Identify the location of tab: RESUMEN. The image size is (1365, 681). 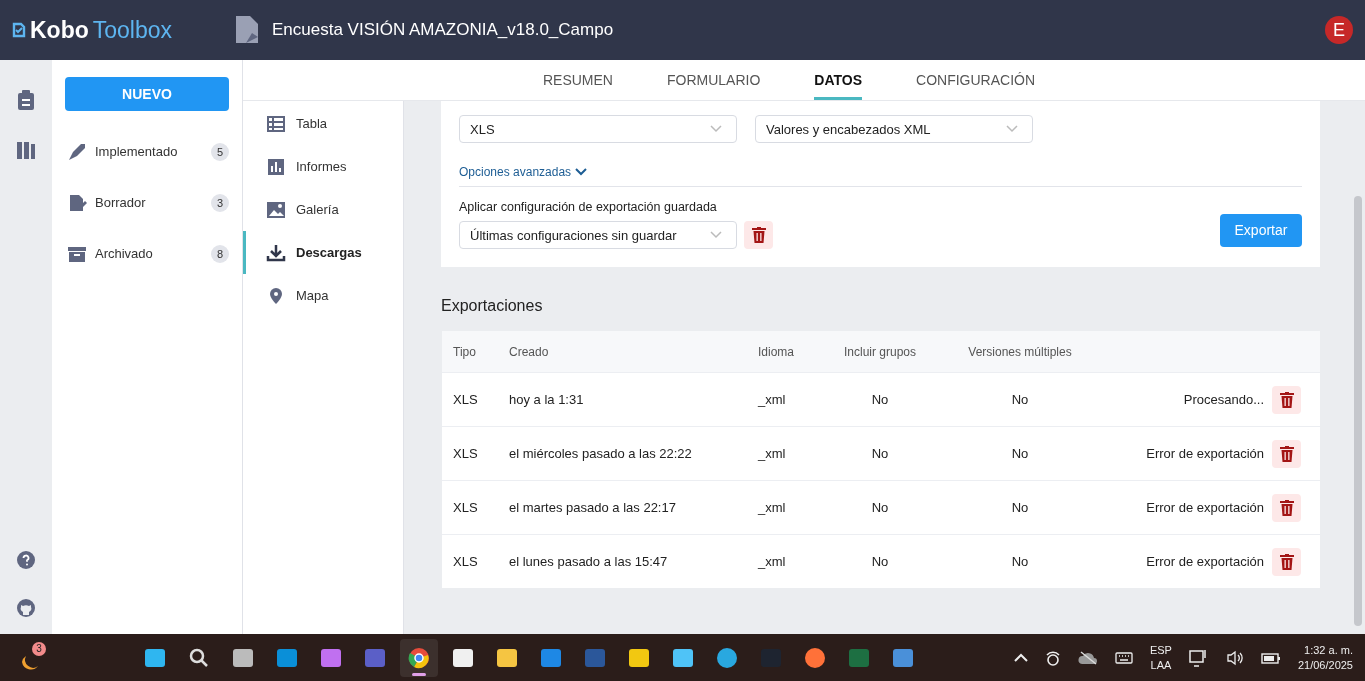
(577, 80).